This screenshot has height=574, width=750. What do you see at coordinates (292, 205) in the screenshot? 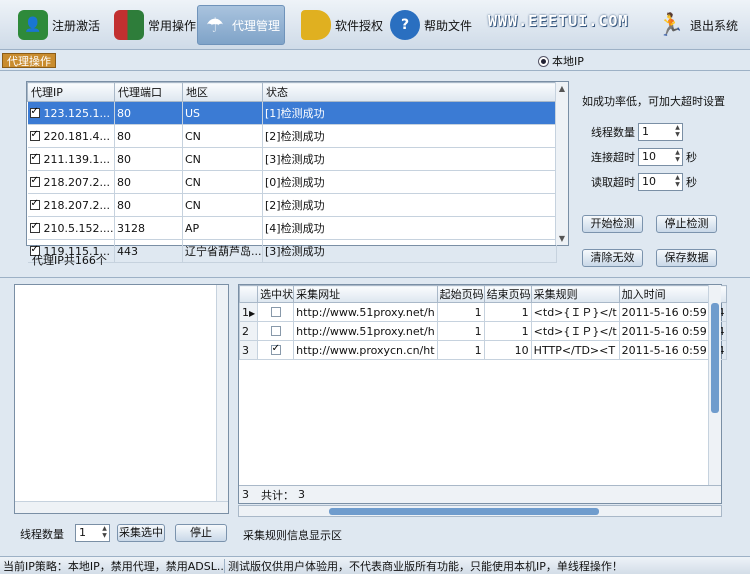
I see `proxy-row: 218.207.2... 80CN[2]检测成功` at bounding box center [292, 205].